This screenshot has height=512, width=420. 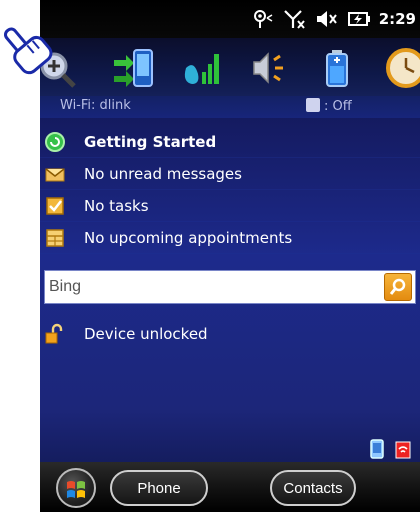 I want to click on start-button, so click(x=76, y=488).